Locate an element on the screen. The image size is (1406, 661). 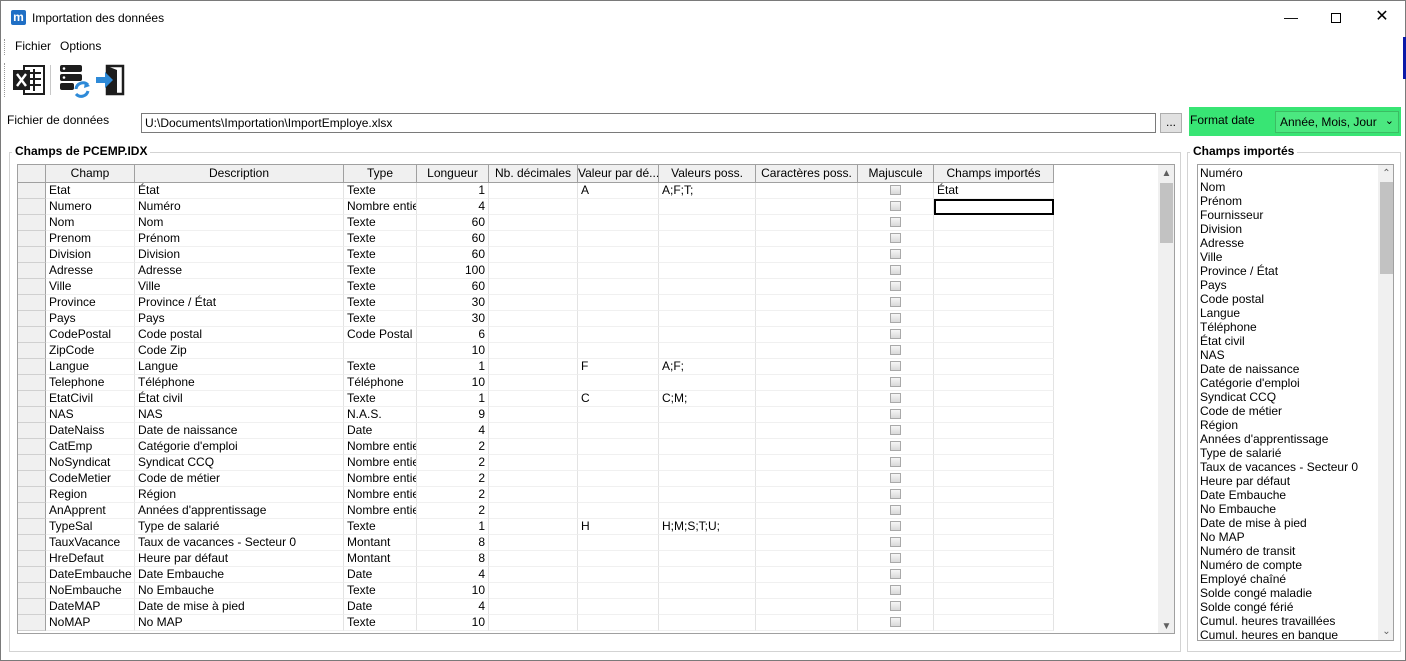
table-row: DateEmbauche Date Embauche Date 4 is located at coordinates (588, 575).